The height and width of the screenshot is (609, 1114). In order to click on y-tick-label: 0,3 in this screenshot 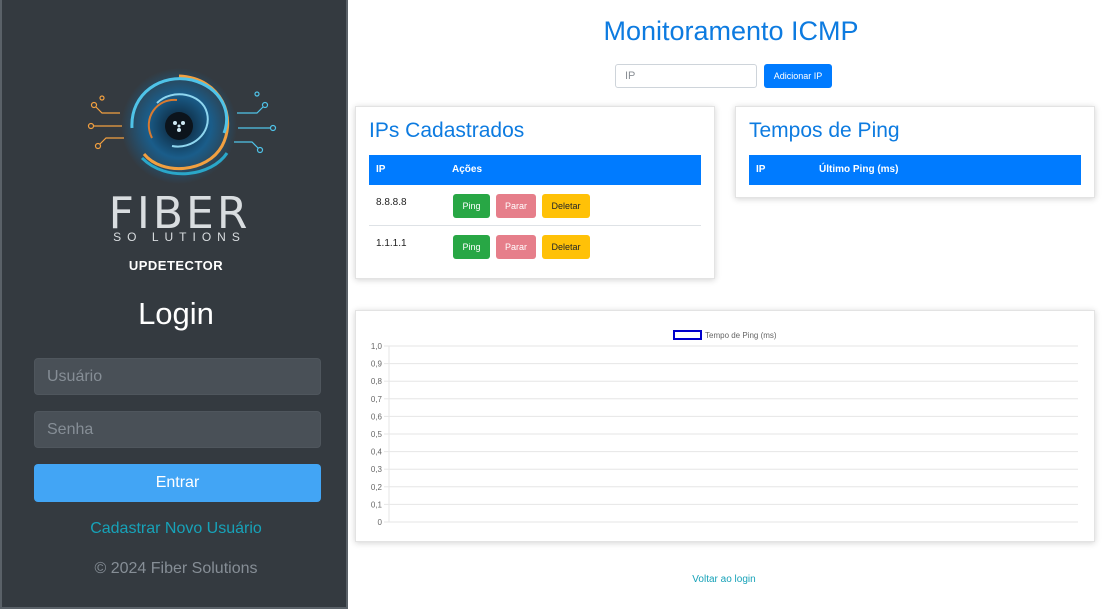, I will do `click(377, 469)`.